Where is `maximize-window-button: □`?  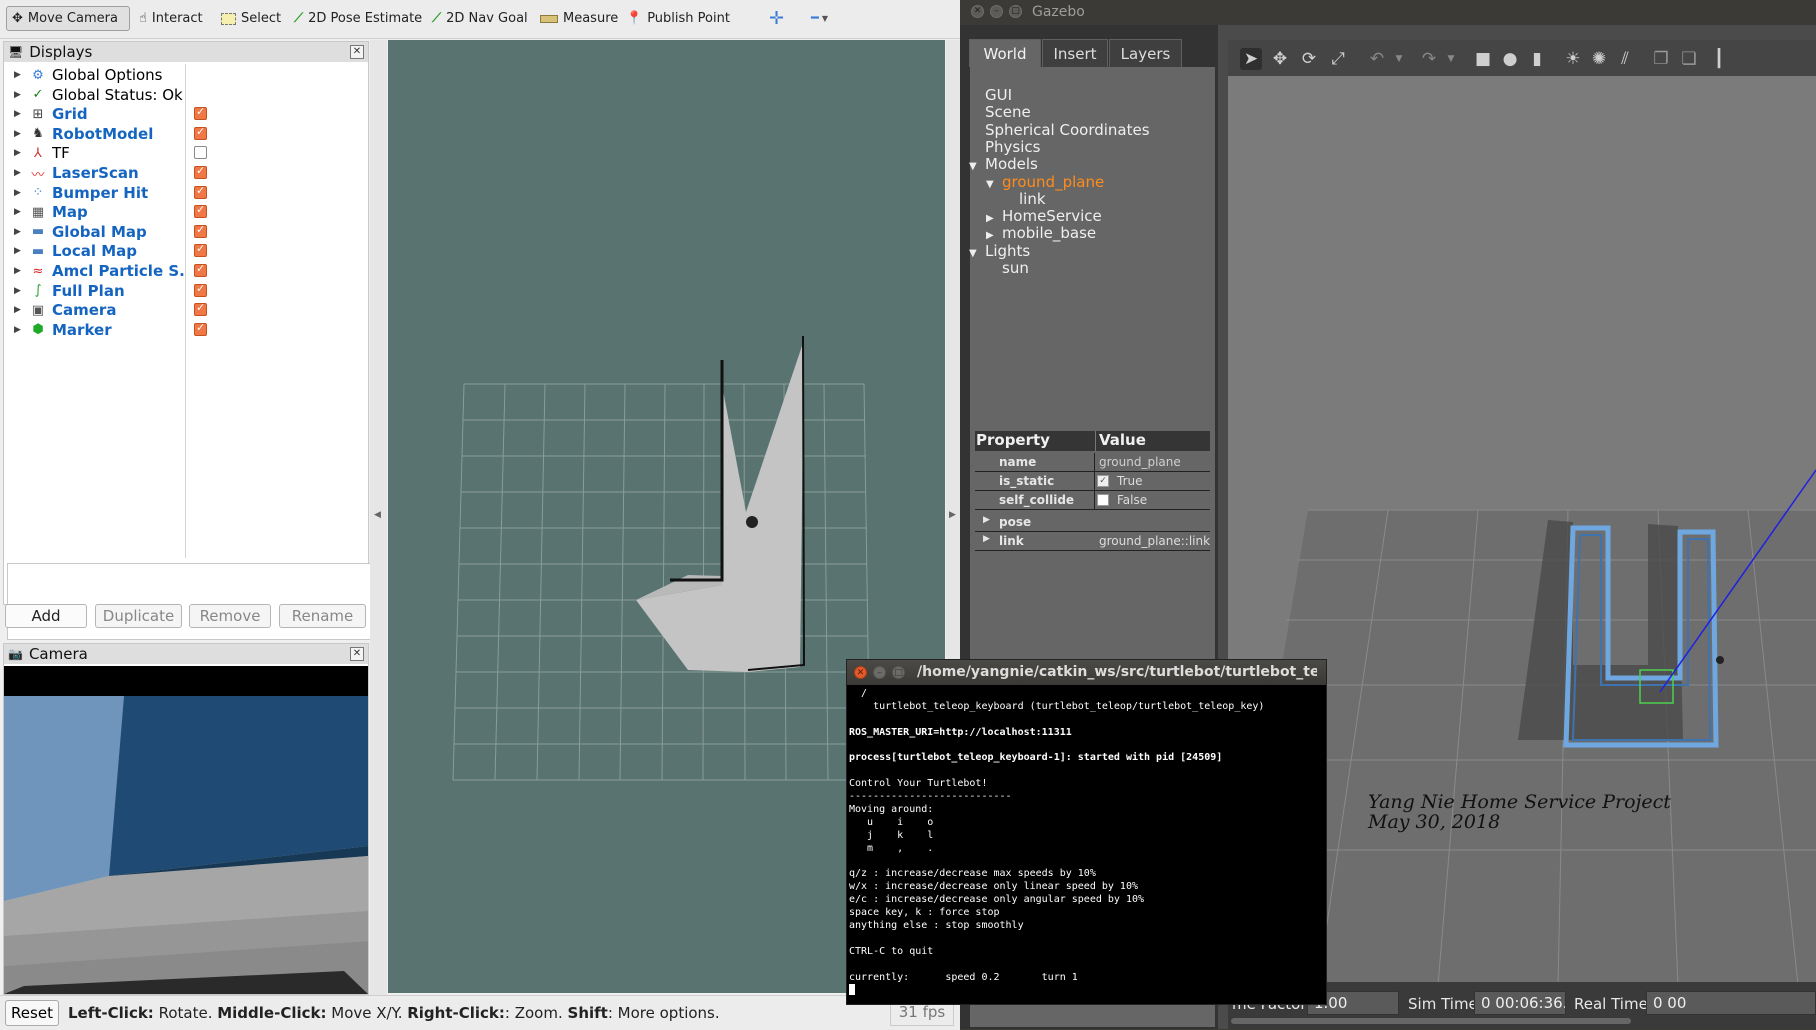
maximize-window-button: □ is located at coordinates (1015, 11).